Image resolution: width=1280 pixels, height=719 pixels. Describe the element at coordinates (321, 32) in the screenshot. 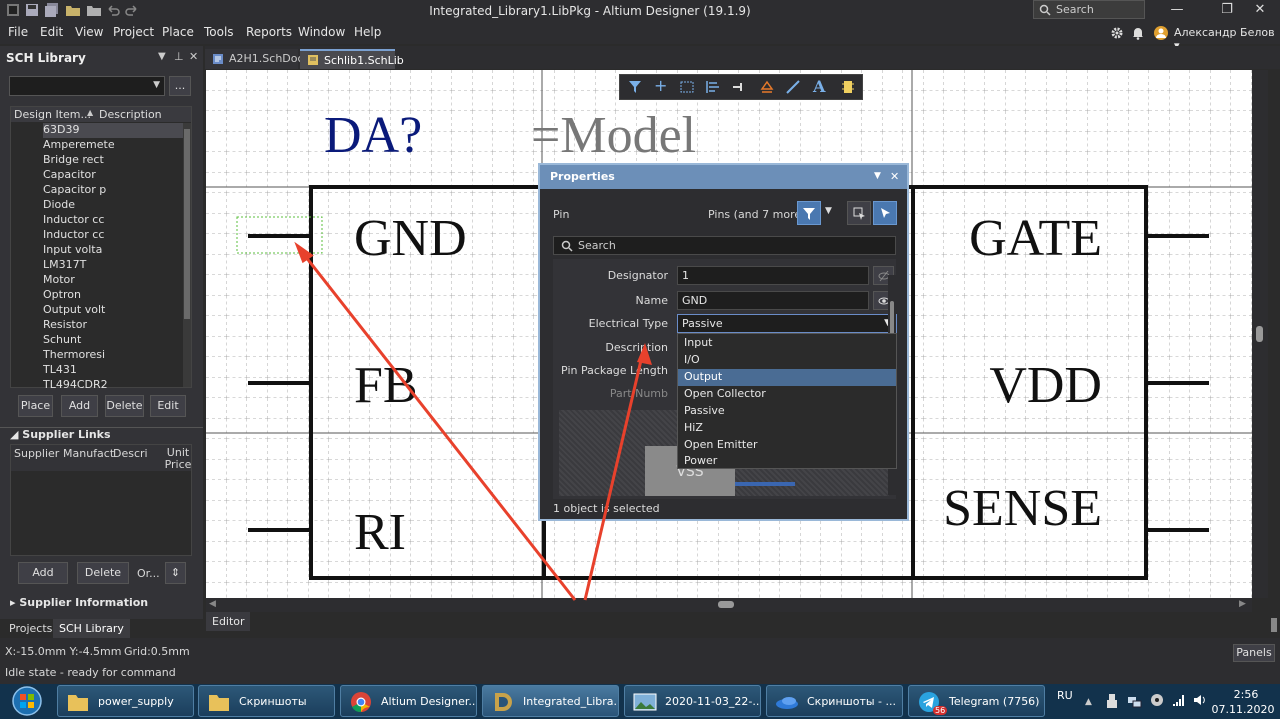

I see `menu-window: Window` at that location.